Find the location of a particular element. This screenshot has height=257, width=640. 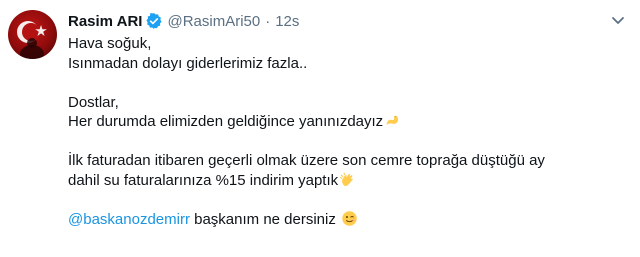

user-handle: @RasimAri50 is located at coordinates (213, 21).